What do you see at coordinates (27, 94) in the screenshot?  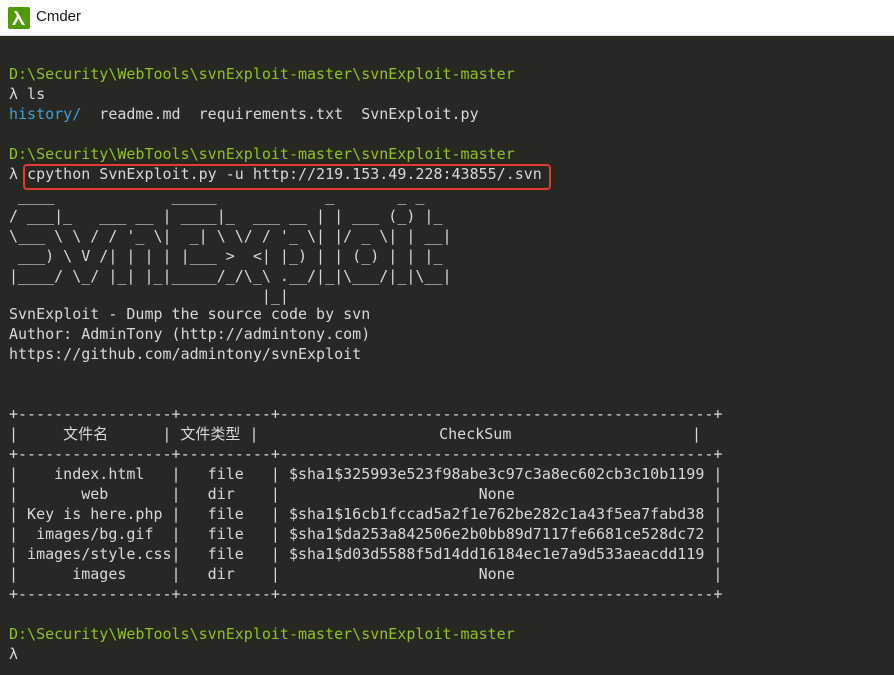 I see `command-line: λ ls` at bounding box center [27, 94].